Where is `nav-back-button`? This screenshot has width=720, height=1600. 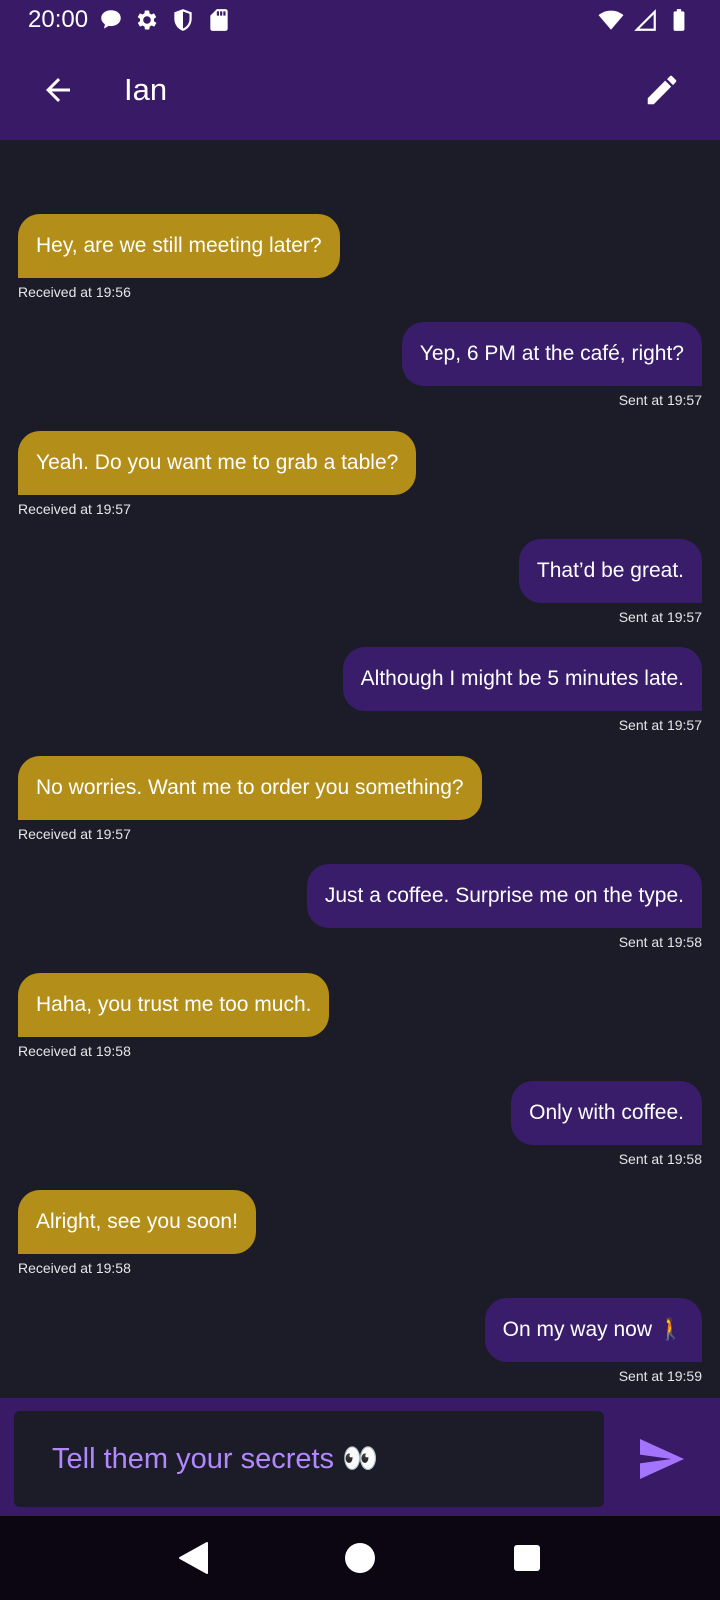 nav-back-button is located at coordinates (193, 1558).